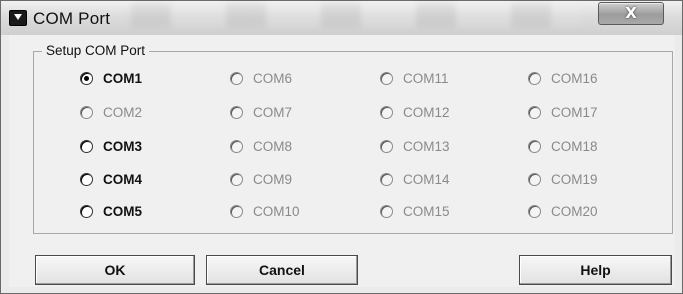 The width and height of the screenshot is (683, 294). What do you see at coordinates (341, 18) in the screenshot?
I see `title-bar: COM Port X` at bounding box center [341, 18].